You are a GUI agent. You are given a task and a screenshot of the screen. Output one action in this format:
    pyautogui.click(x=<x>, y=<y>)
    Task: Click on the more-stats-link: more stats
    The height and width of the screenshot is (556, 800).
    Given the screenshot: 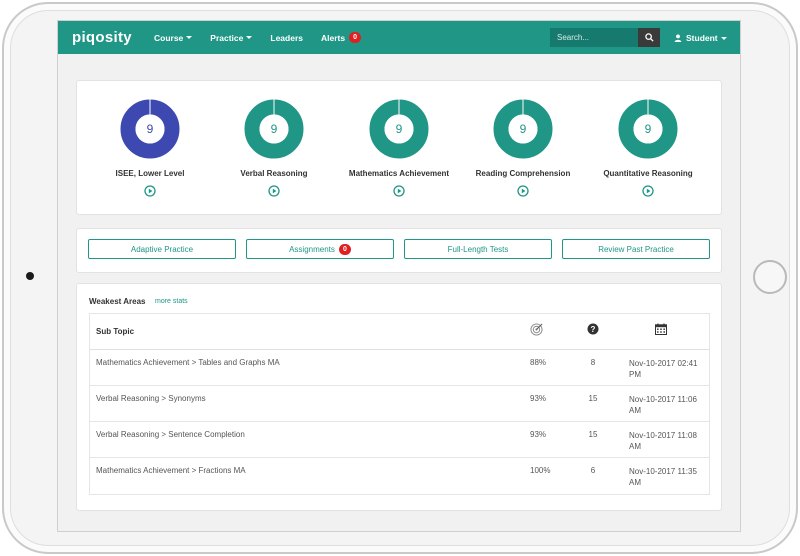 What is the action you would take?
    pyautogui.click(x=171, y=301)
    